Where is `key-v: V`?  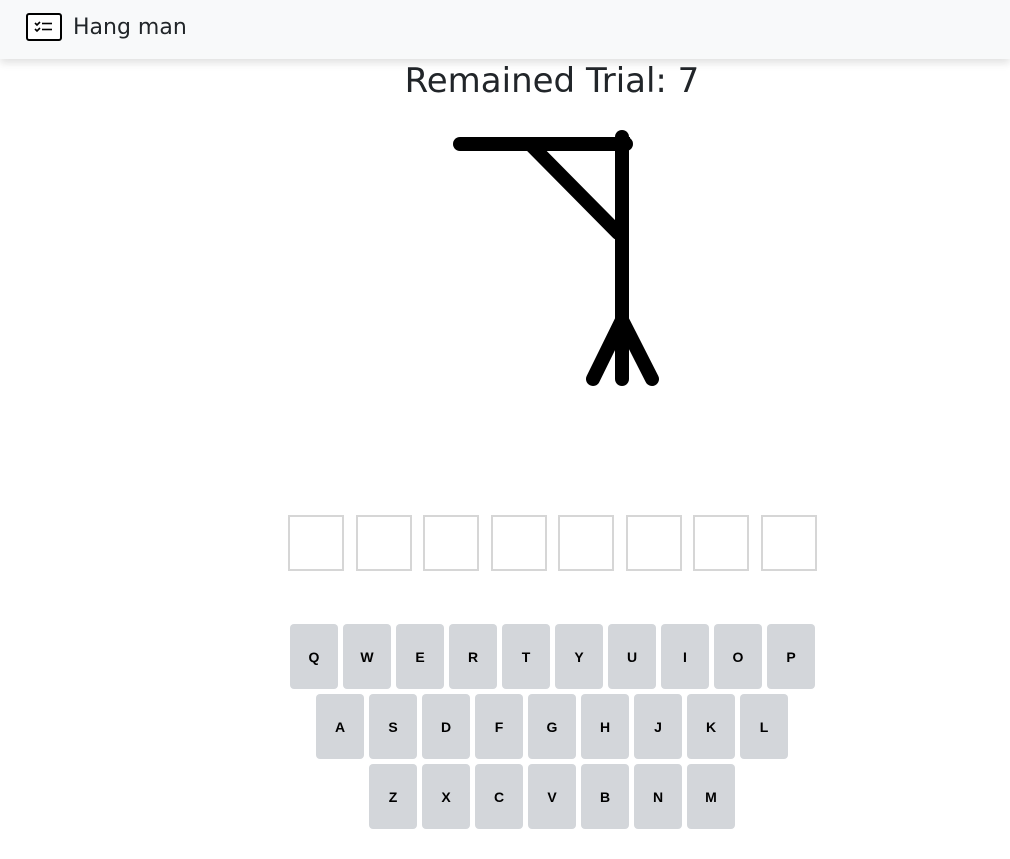
key-v: V is located at coordinates (552, 796).